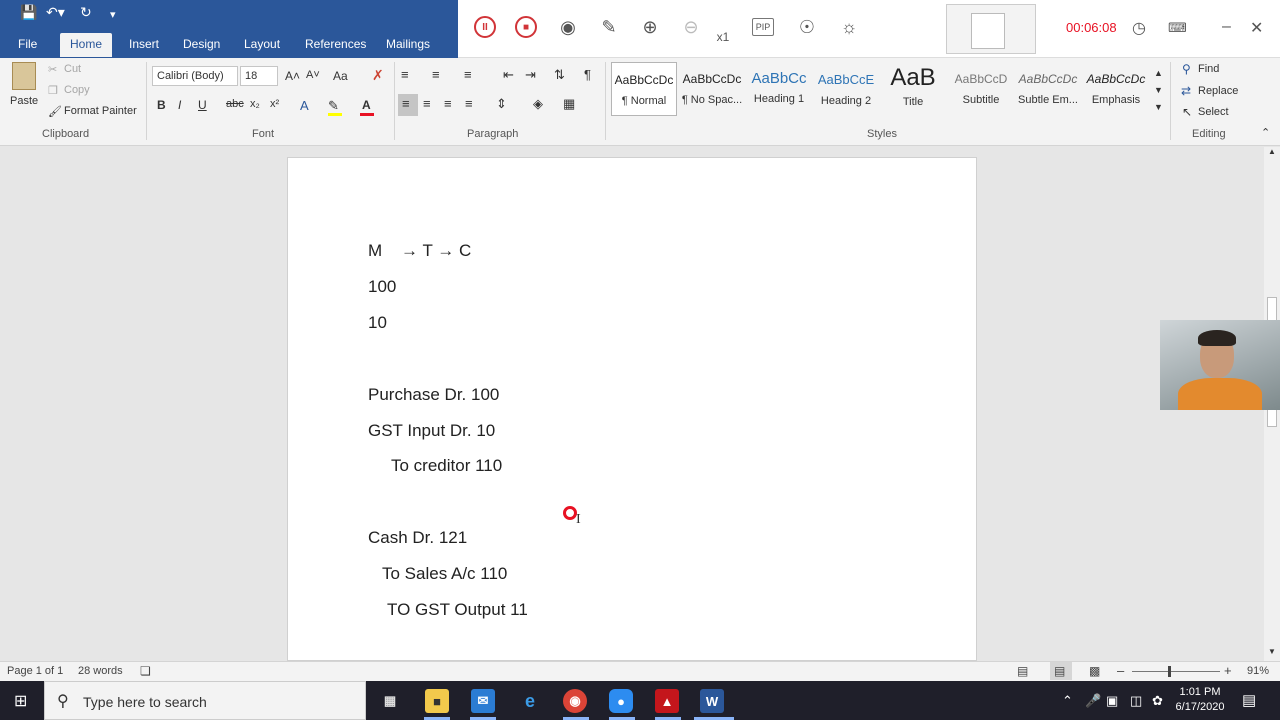 The height and width of the screenshot is (720, 1280). I want to click on collapse-ribbon-icon: ⌃, so click(1265, 132).